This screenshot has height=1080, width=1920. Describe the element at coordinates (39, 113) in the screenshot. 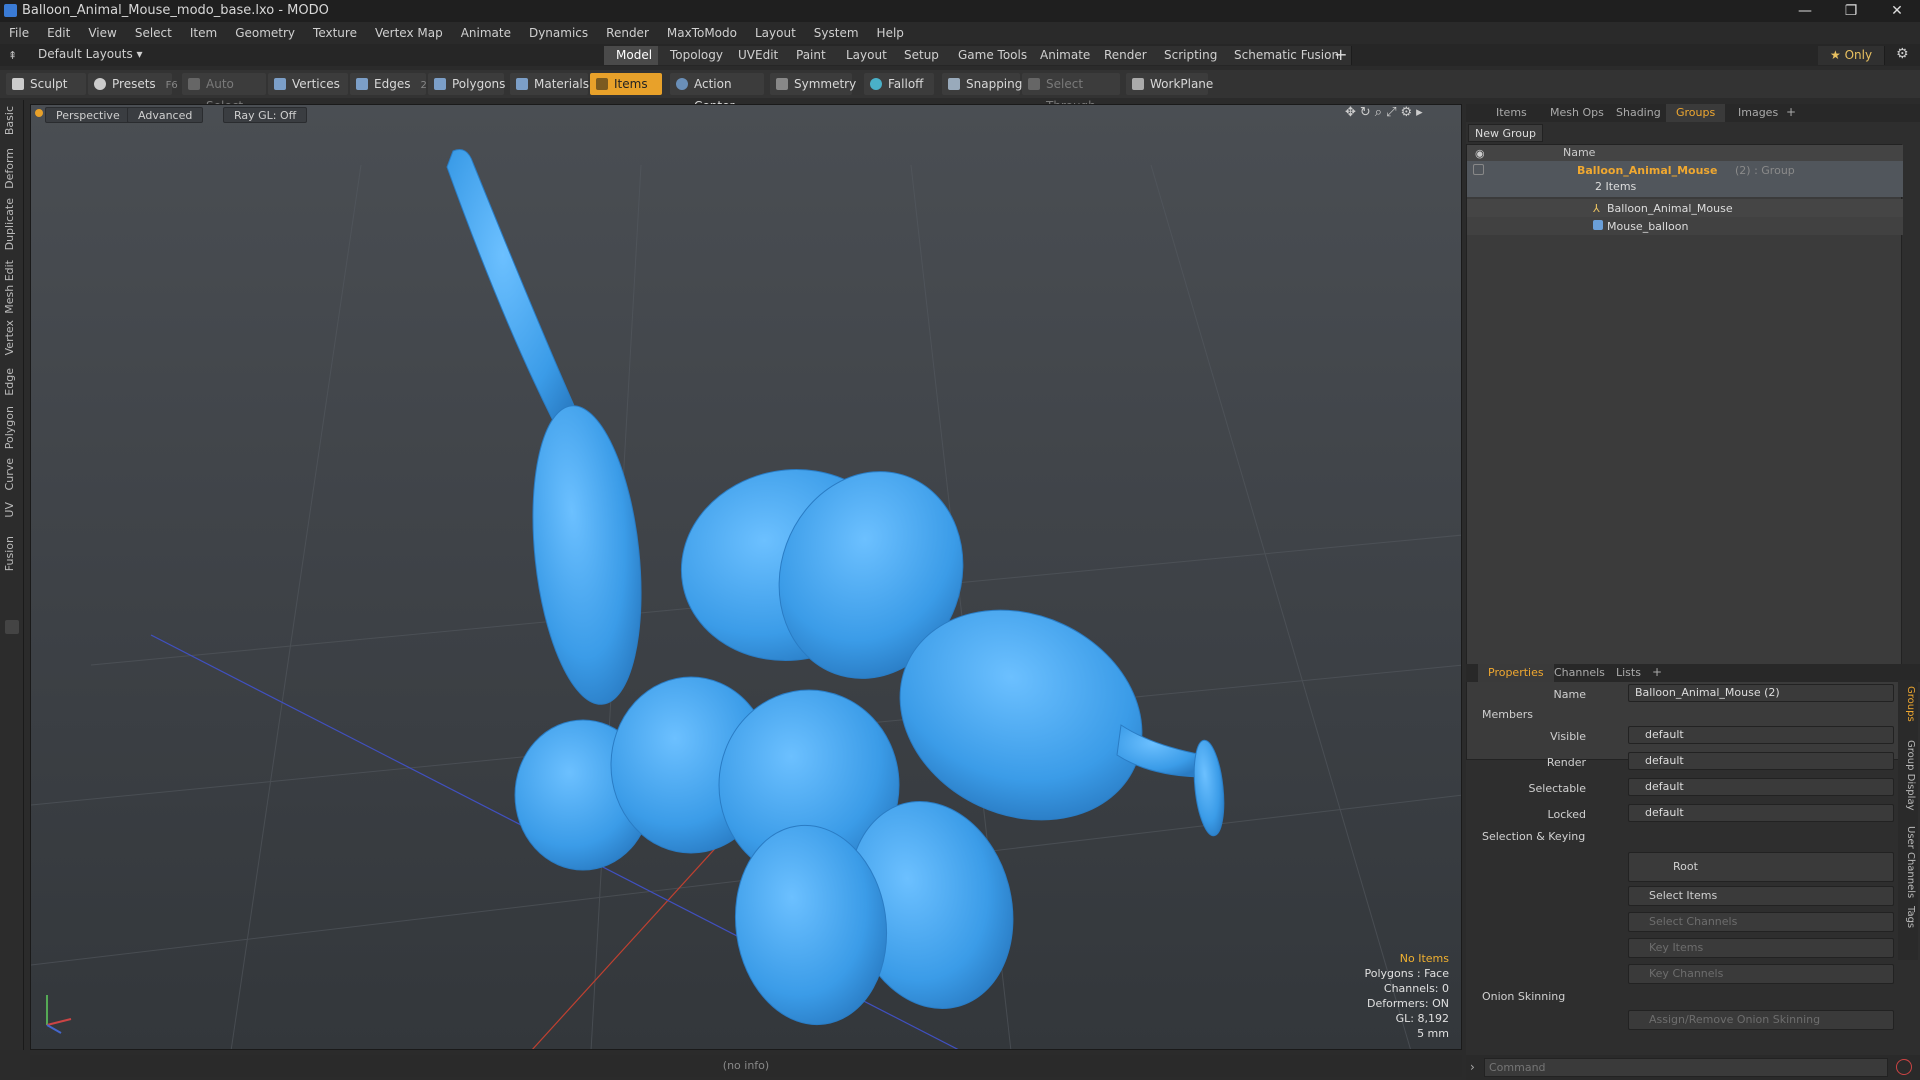

I see `viewport-menu-icon` at that location.